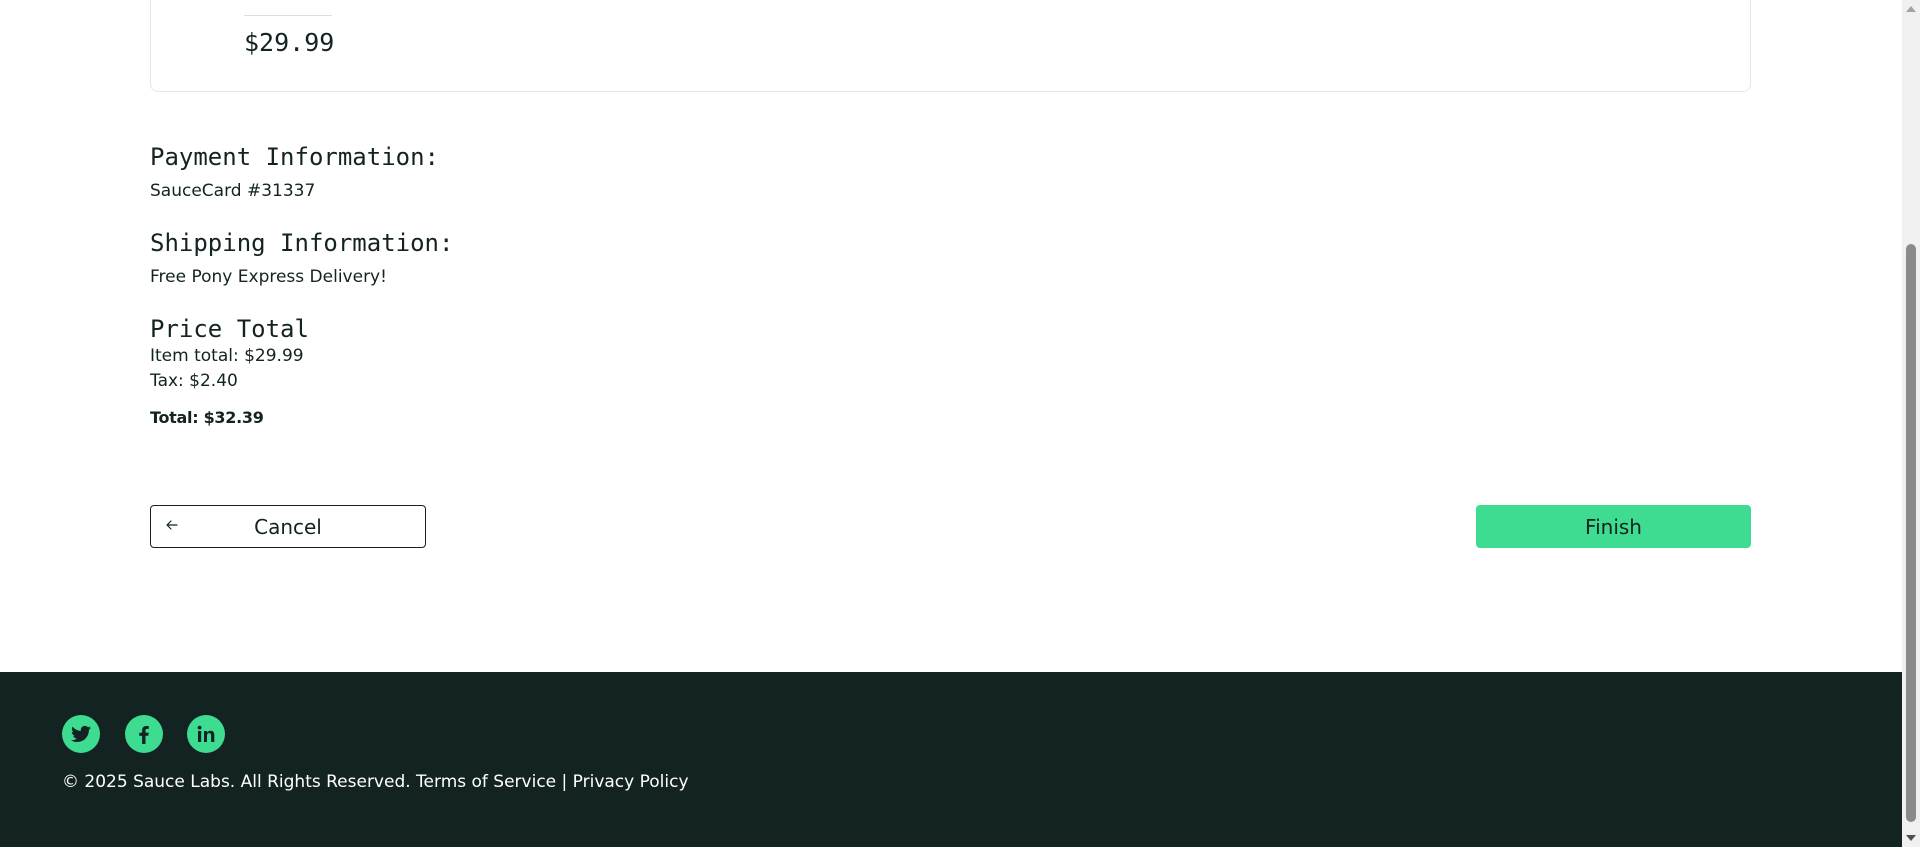 The image size is (1920, 847). What do you see at coordinates (207, 417) in the screenshot?
I see `total-value: Total: $32.39` at bounding box center [207, 417].